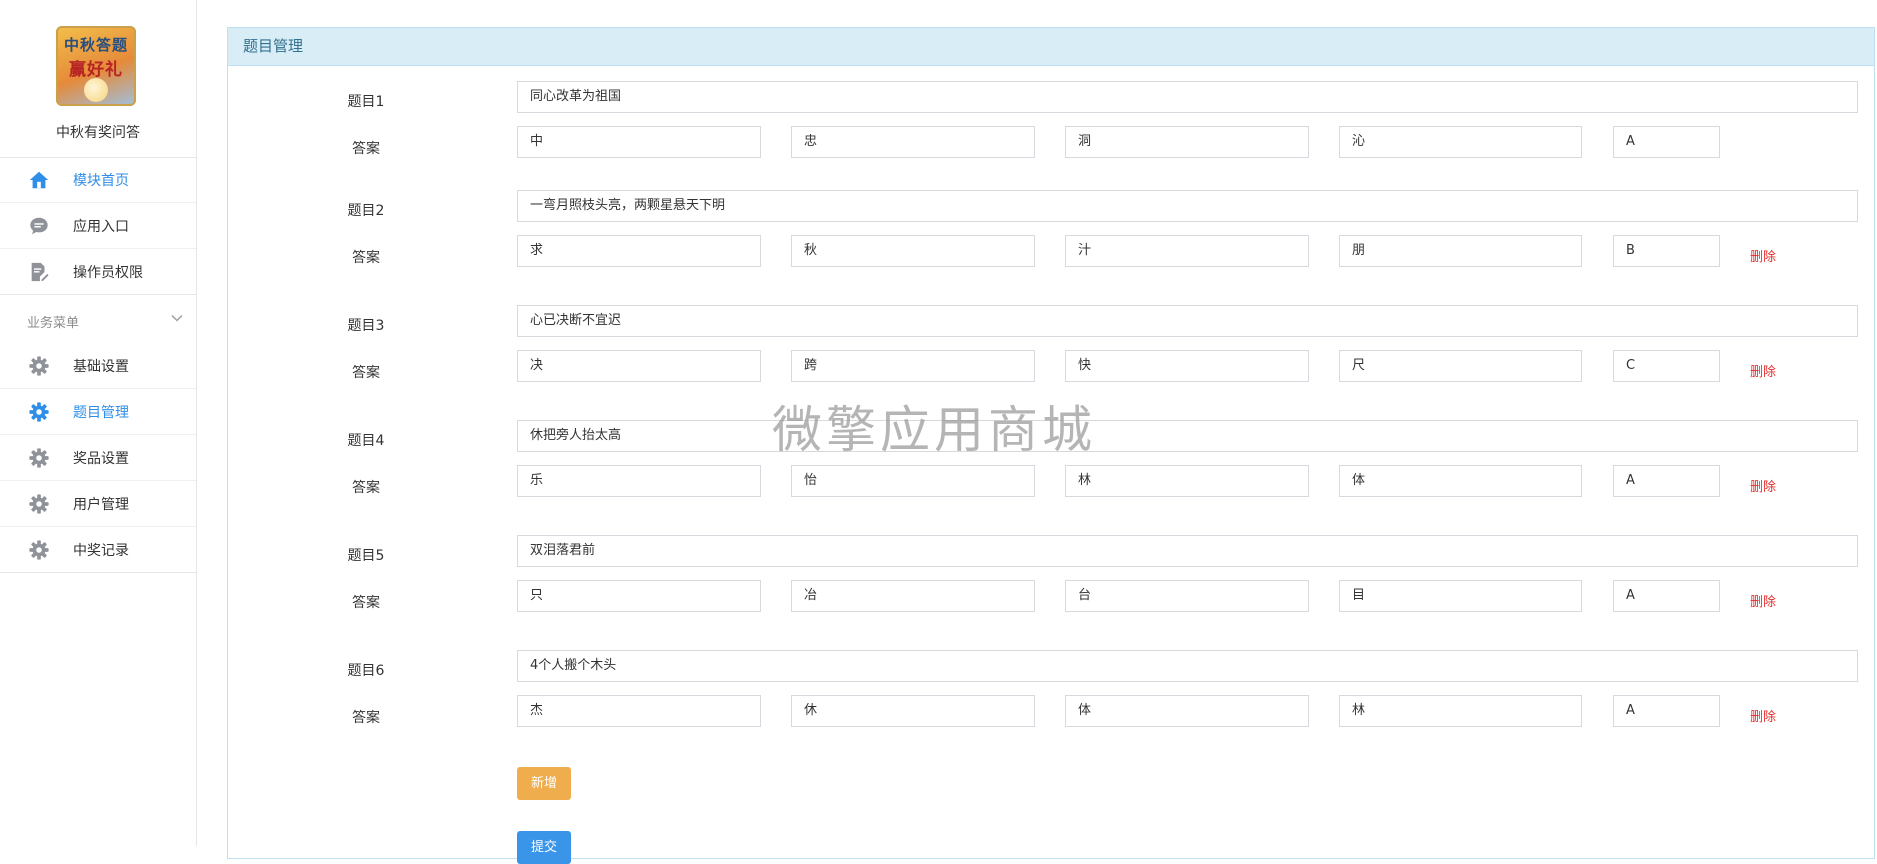 Image resolution: width=1877 pixels, height=864 pixels. I want to click on sidebar-item-operator-permissions: 操作员权限, so click(98, 271).